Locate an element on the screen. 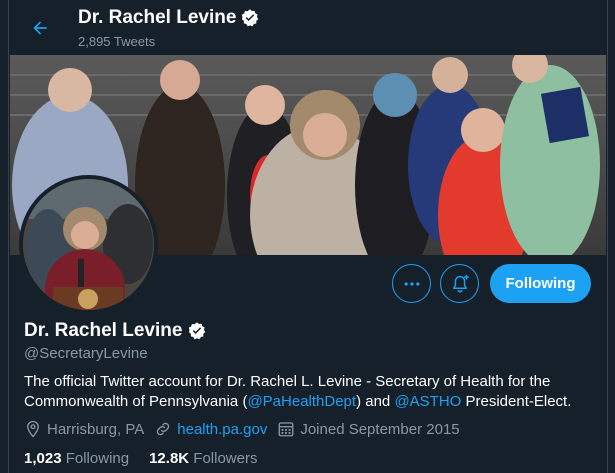 This screenshot has height=473, width=615. mention-link-astho: @ASTHO is located at coordinates (427, 401).